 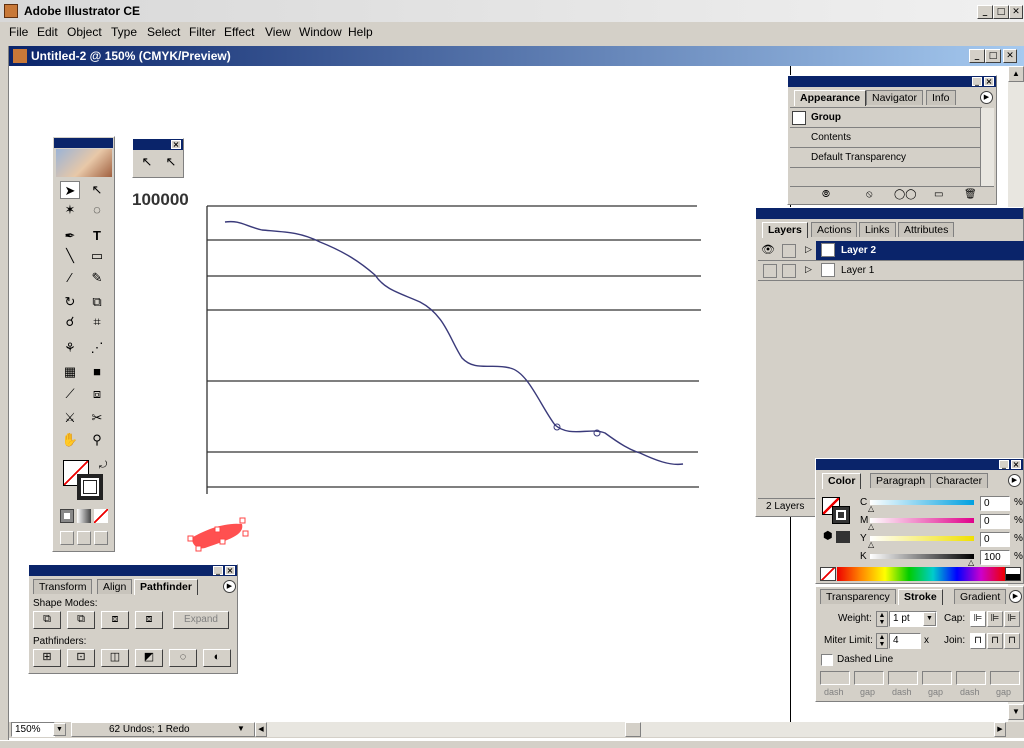 I want to click on hand-tool-icon: ✋, so click(x=70, y=440).